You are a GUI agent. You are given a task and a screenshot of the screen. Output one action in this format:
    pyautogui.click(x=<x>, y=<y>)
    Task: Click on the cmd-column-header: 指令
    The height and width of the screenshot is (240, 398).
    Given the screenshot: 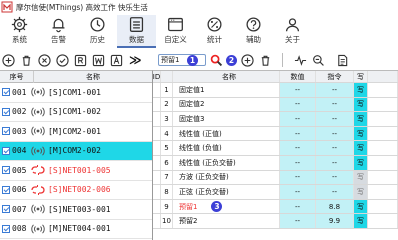 What is the action you would take?
    pyautogui.click(x=335, y=76)
    